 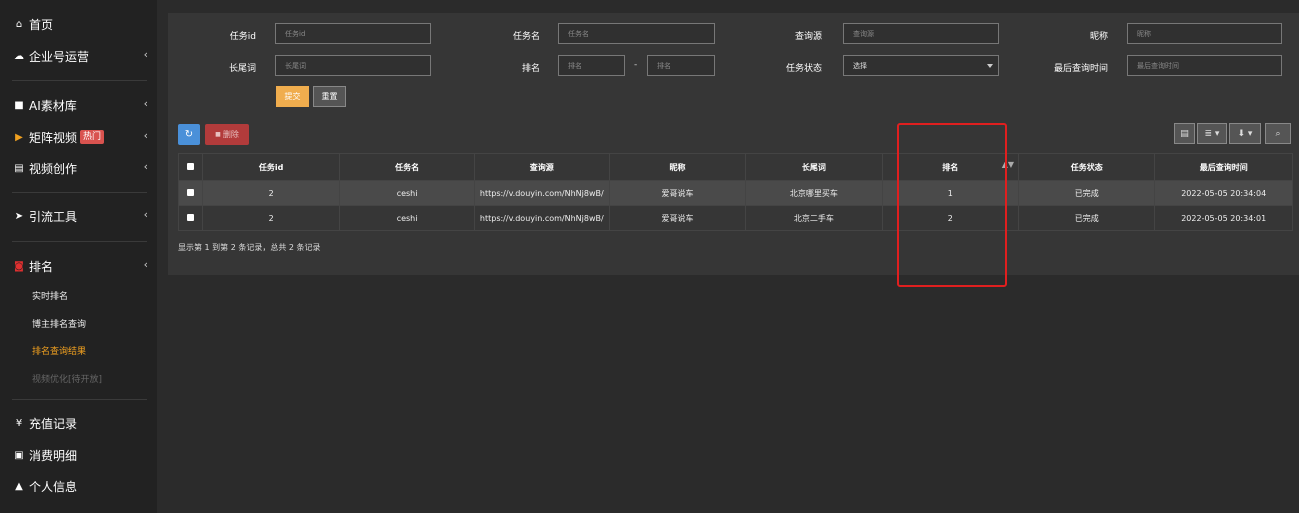 I want to click on sidebar-item-matrix-video: ▶ 矩阵视频 热门 ‹, so click(x=82, y=137).